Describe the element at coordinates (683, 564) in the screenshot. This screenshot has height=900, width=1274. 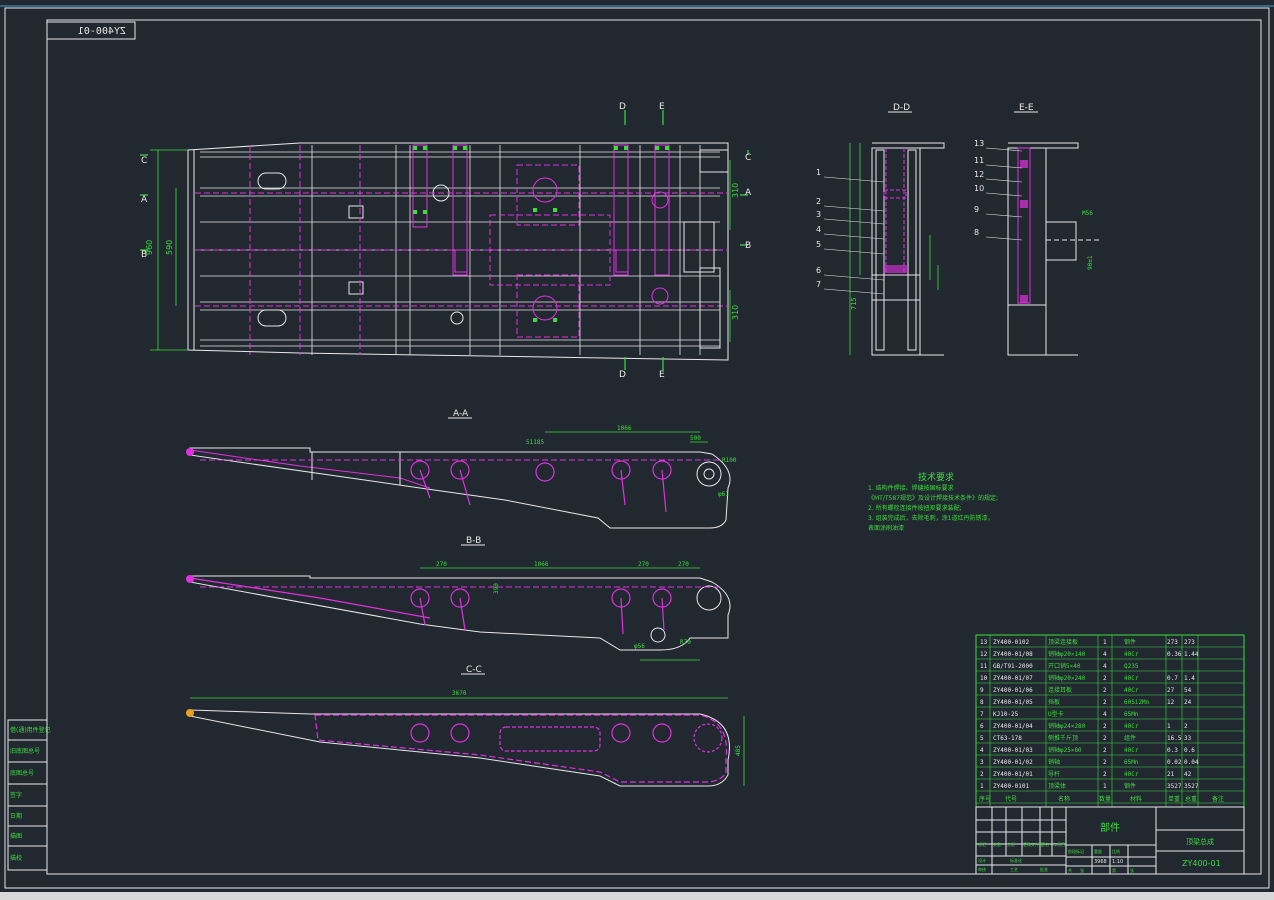
I see `bb-dim-270c: 270` at that location.